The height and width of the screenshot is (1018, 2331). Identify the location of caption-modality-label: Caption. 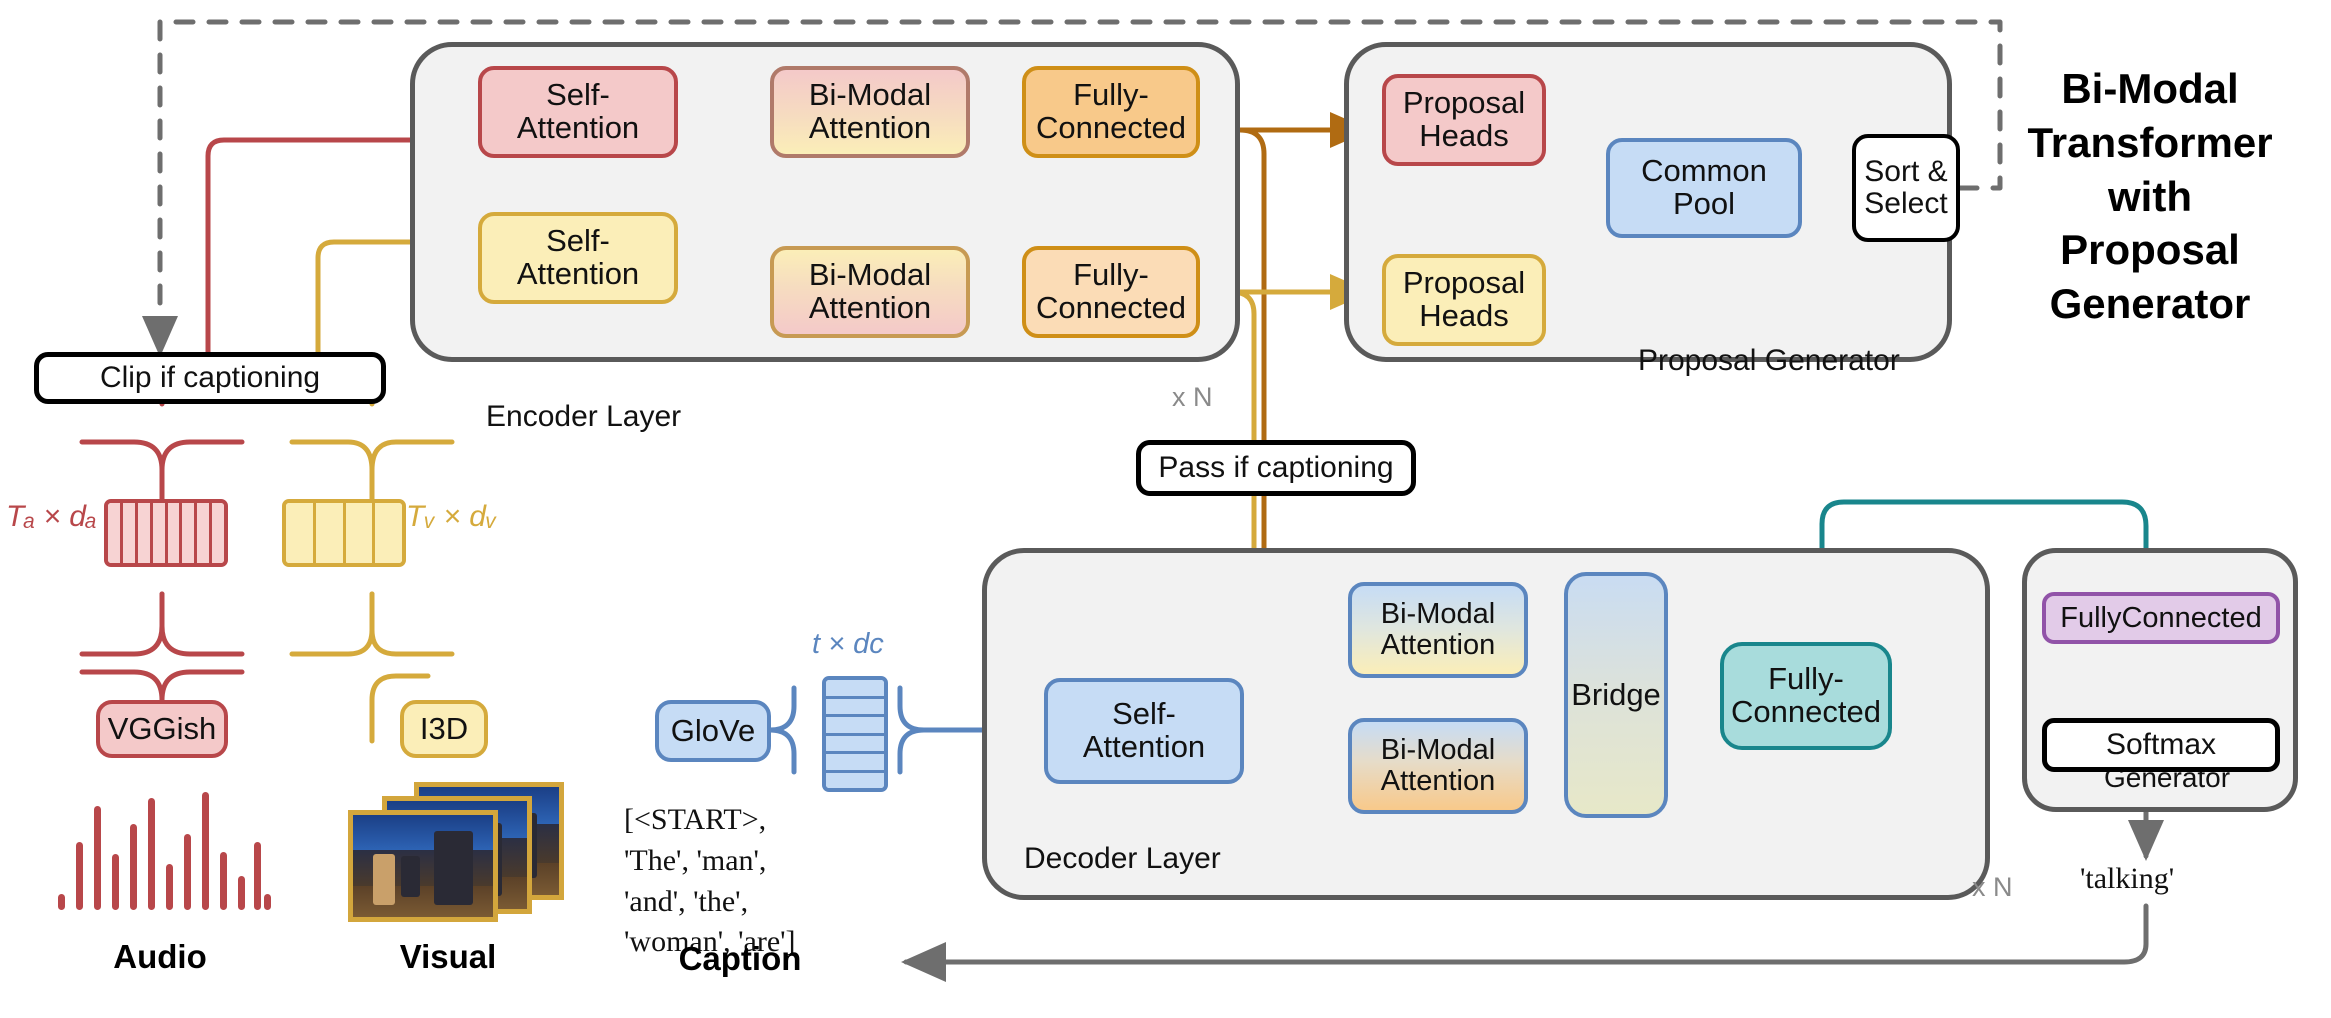
(740, 958).